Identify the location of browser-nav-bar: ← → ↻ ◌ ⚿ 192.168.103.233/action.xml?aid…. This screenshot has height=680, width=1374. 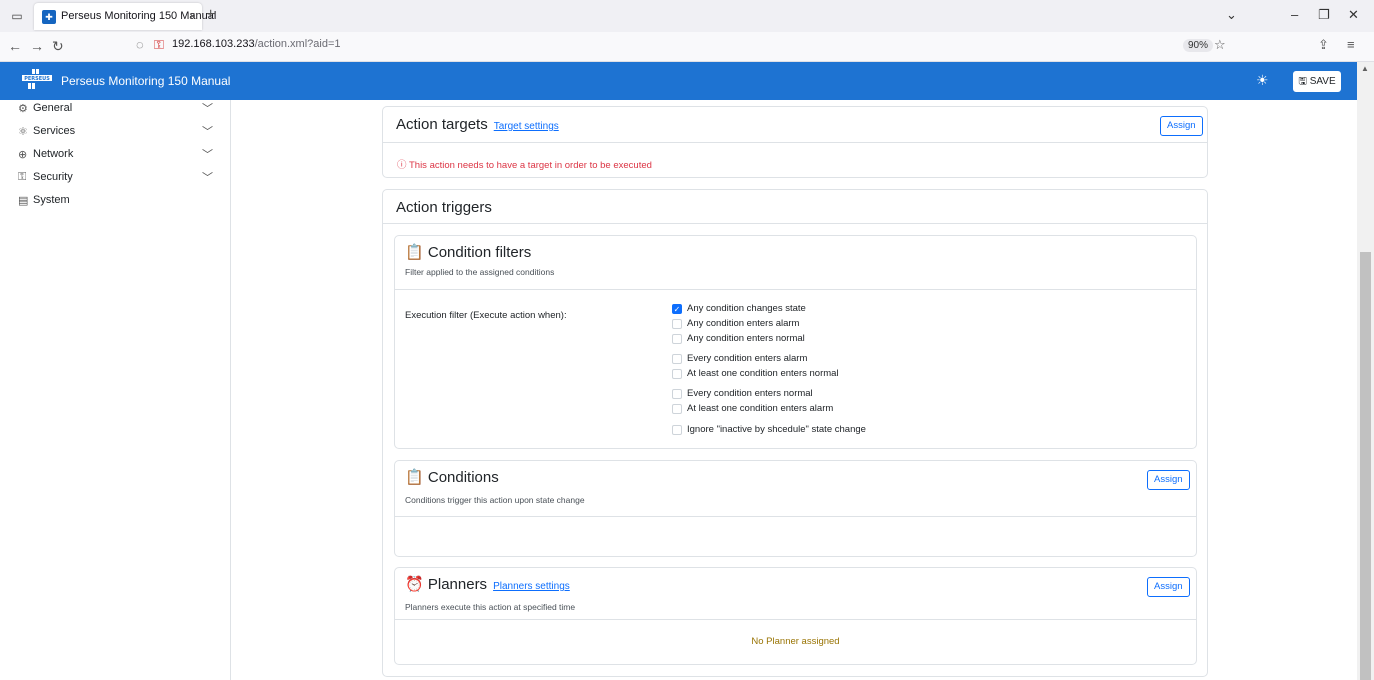
(687, 47).